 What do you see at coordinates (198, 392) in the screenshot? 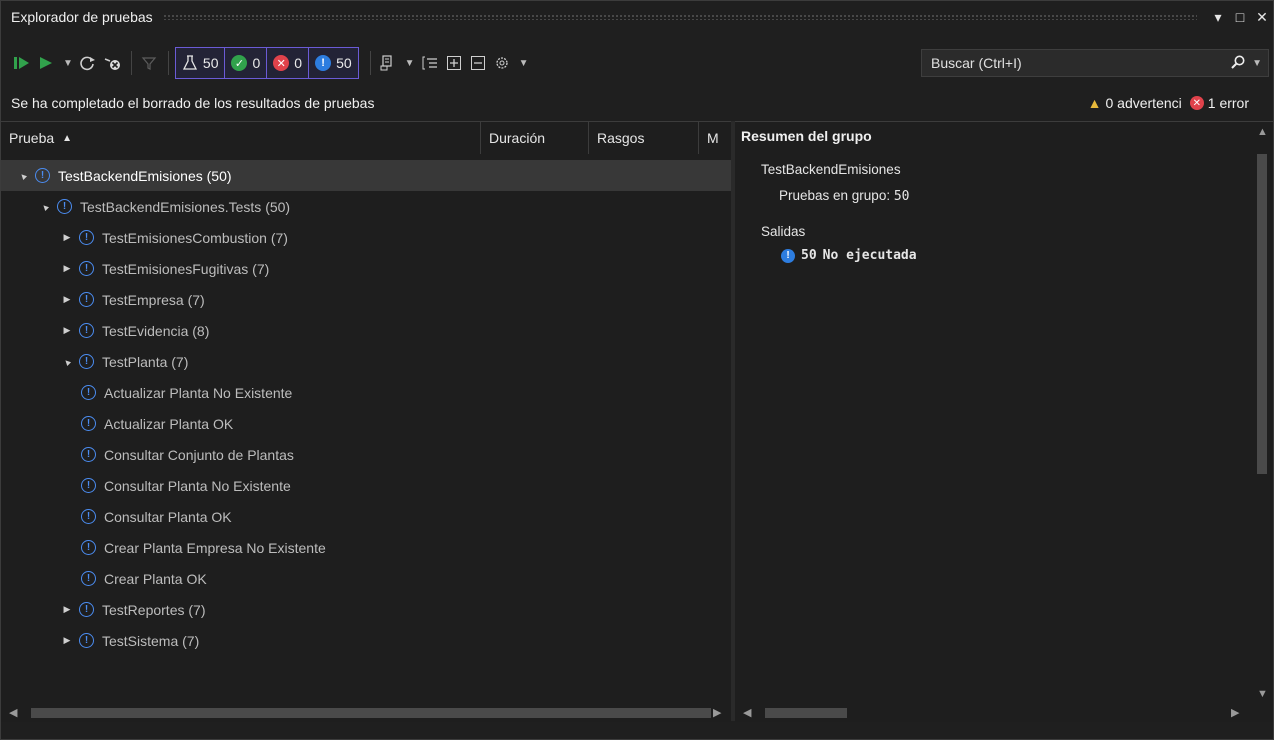
I see `test-tree-label: Actualizar Planta No Existente` at bounding box center [198, 392].